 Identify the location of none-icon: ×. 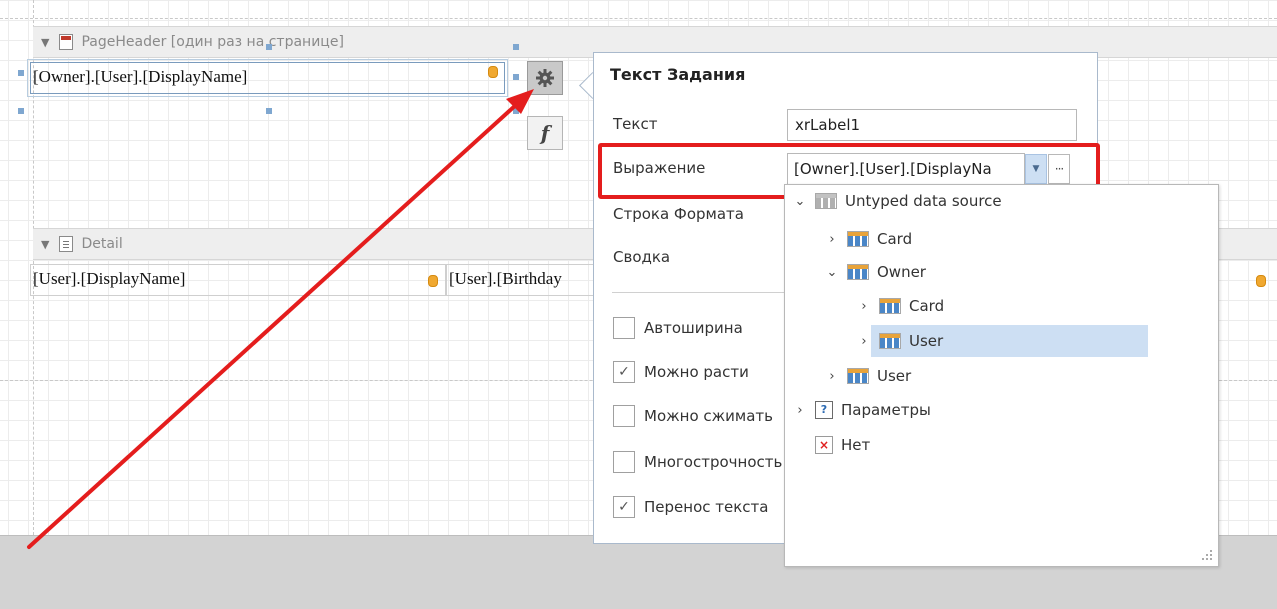
(824, 445).